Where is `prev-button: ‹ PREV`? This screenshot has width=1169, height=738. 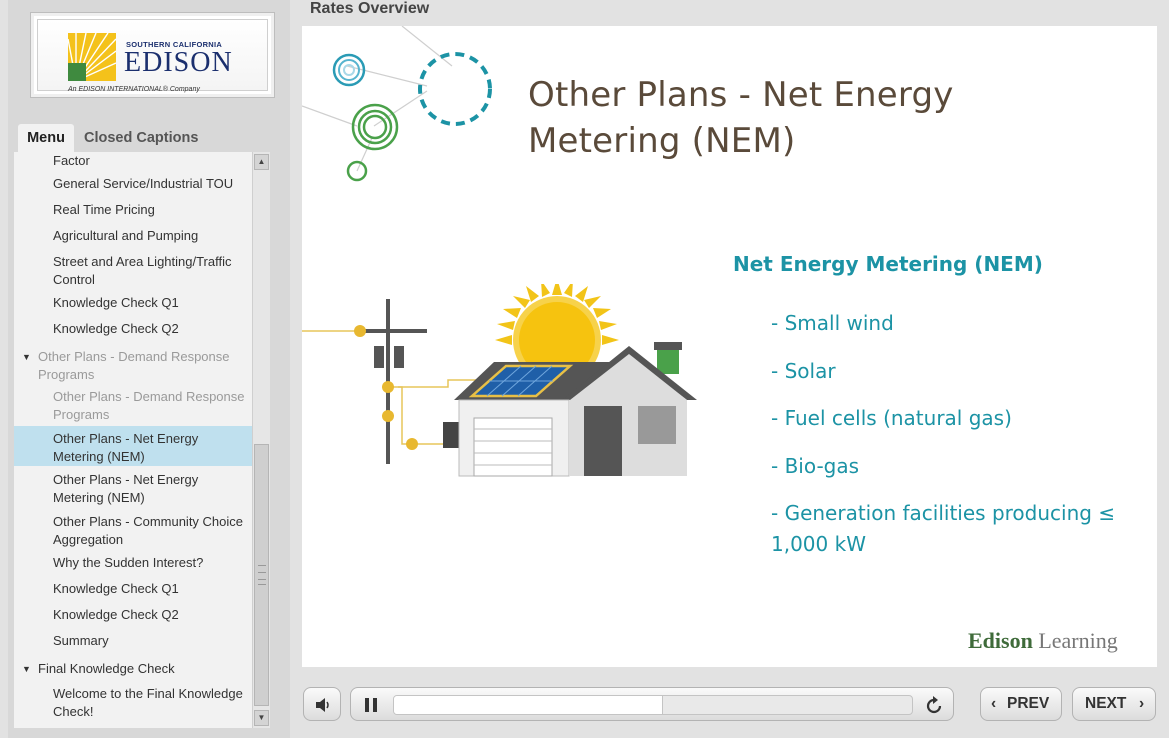 prev-button: ‹ PREV is located at coordinates (1021, 704).